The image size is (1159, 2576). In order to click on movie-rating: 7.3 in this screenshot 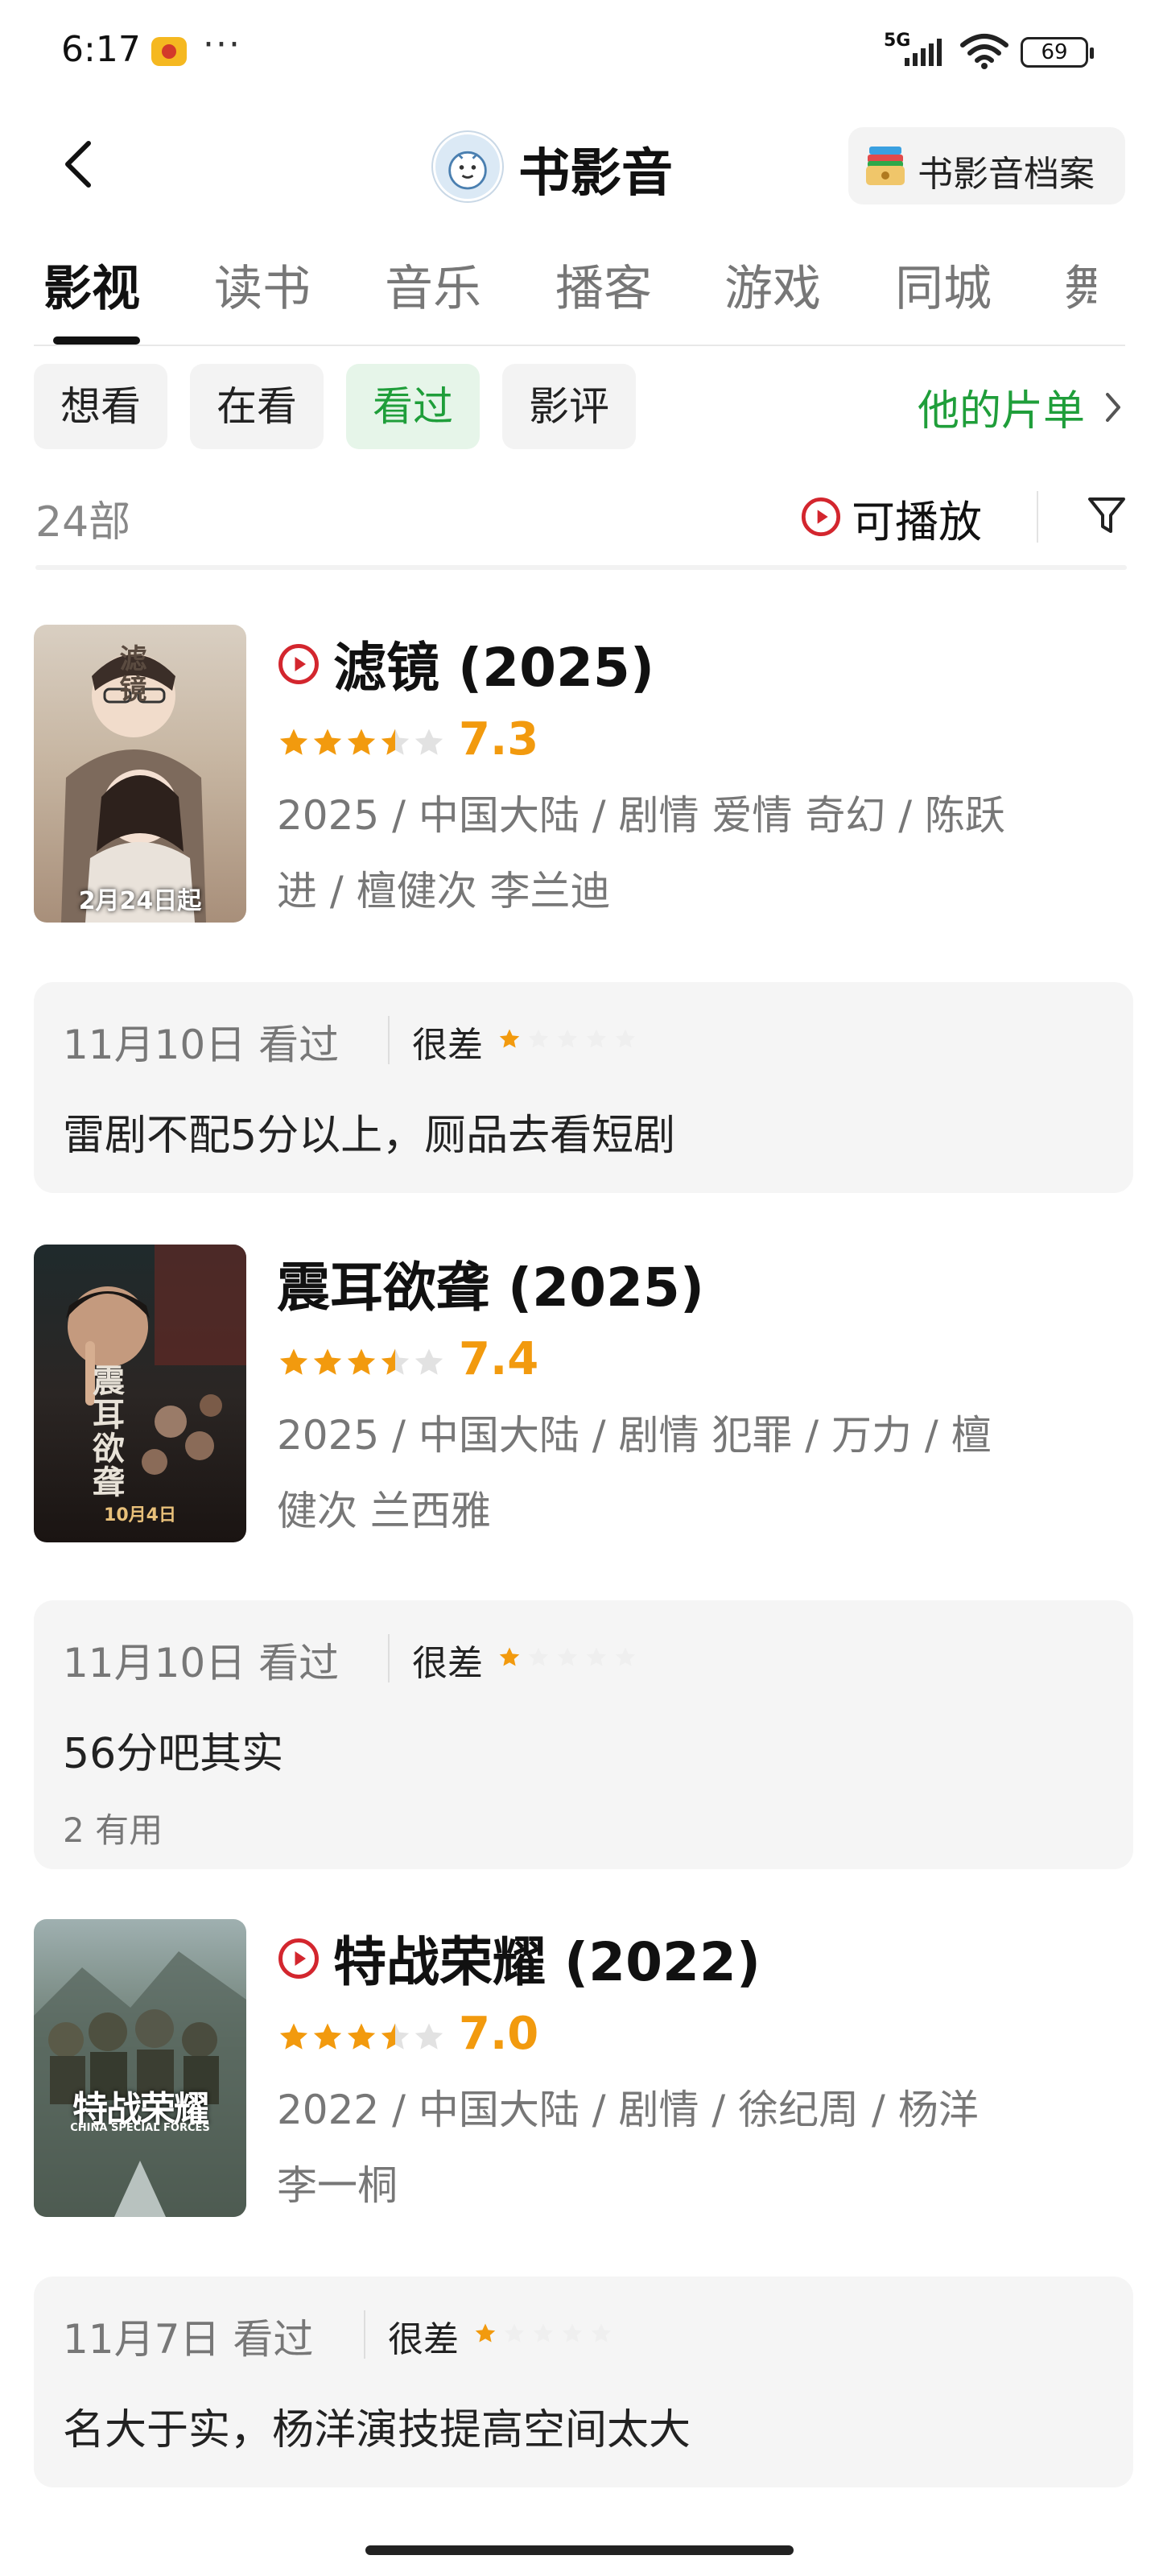, I will do `click(499, 739)`.